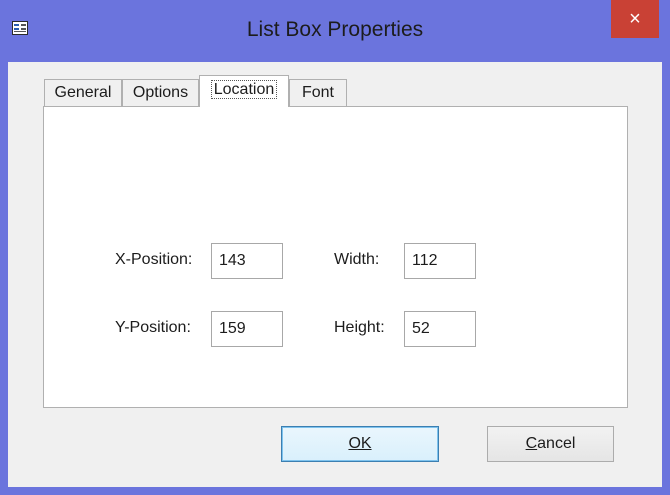 This screenshot has height=495, width=670. I want to click on close-button: ×, so click(635, 19).